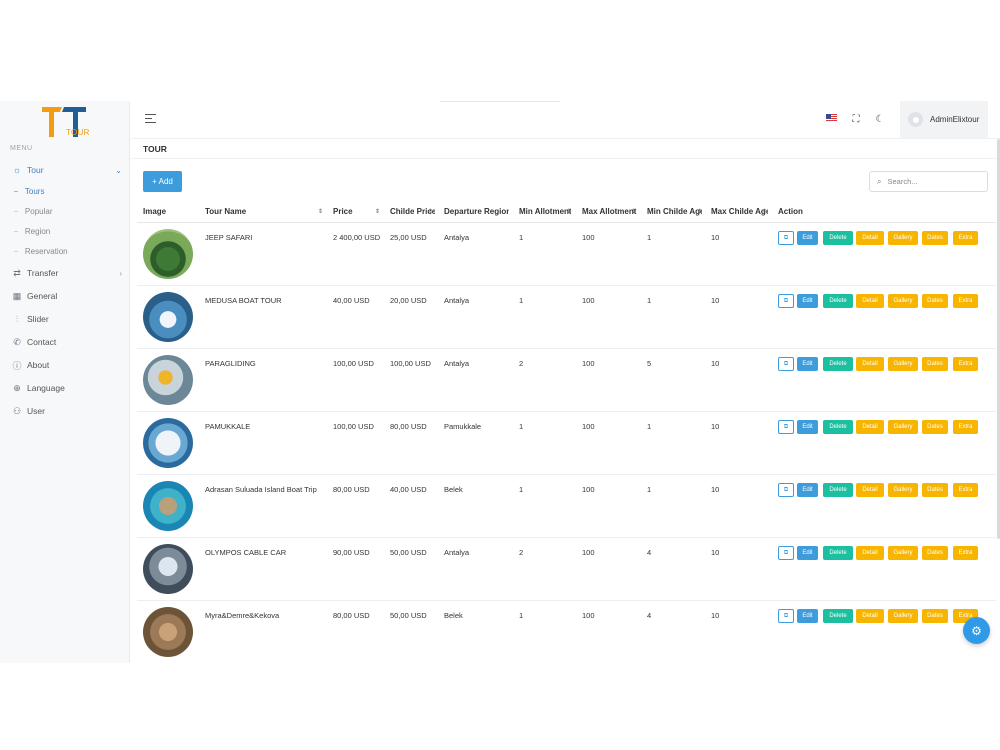 The height and width of the screenshot is (750, 1000). What do you see at coordinates (67, 273) in the screenshot?
I see `sidebar-item-transfer: ⇄ Transfer ›` at bounding box center [67, 273].